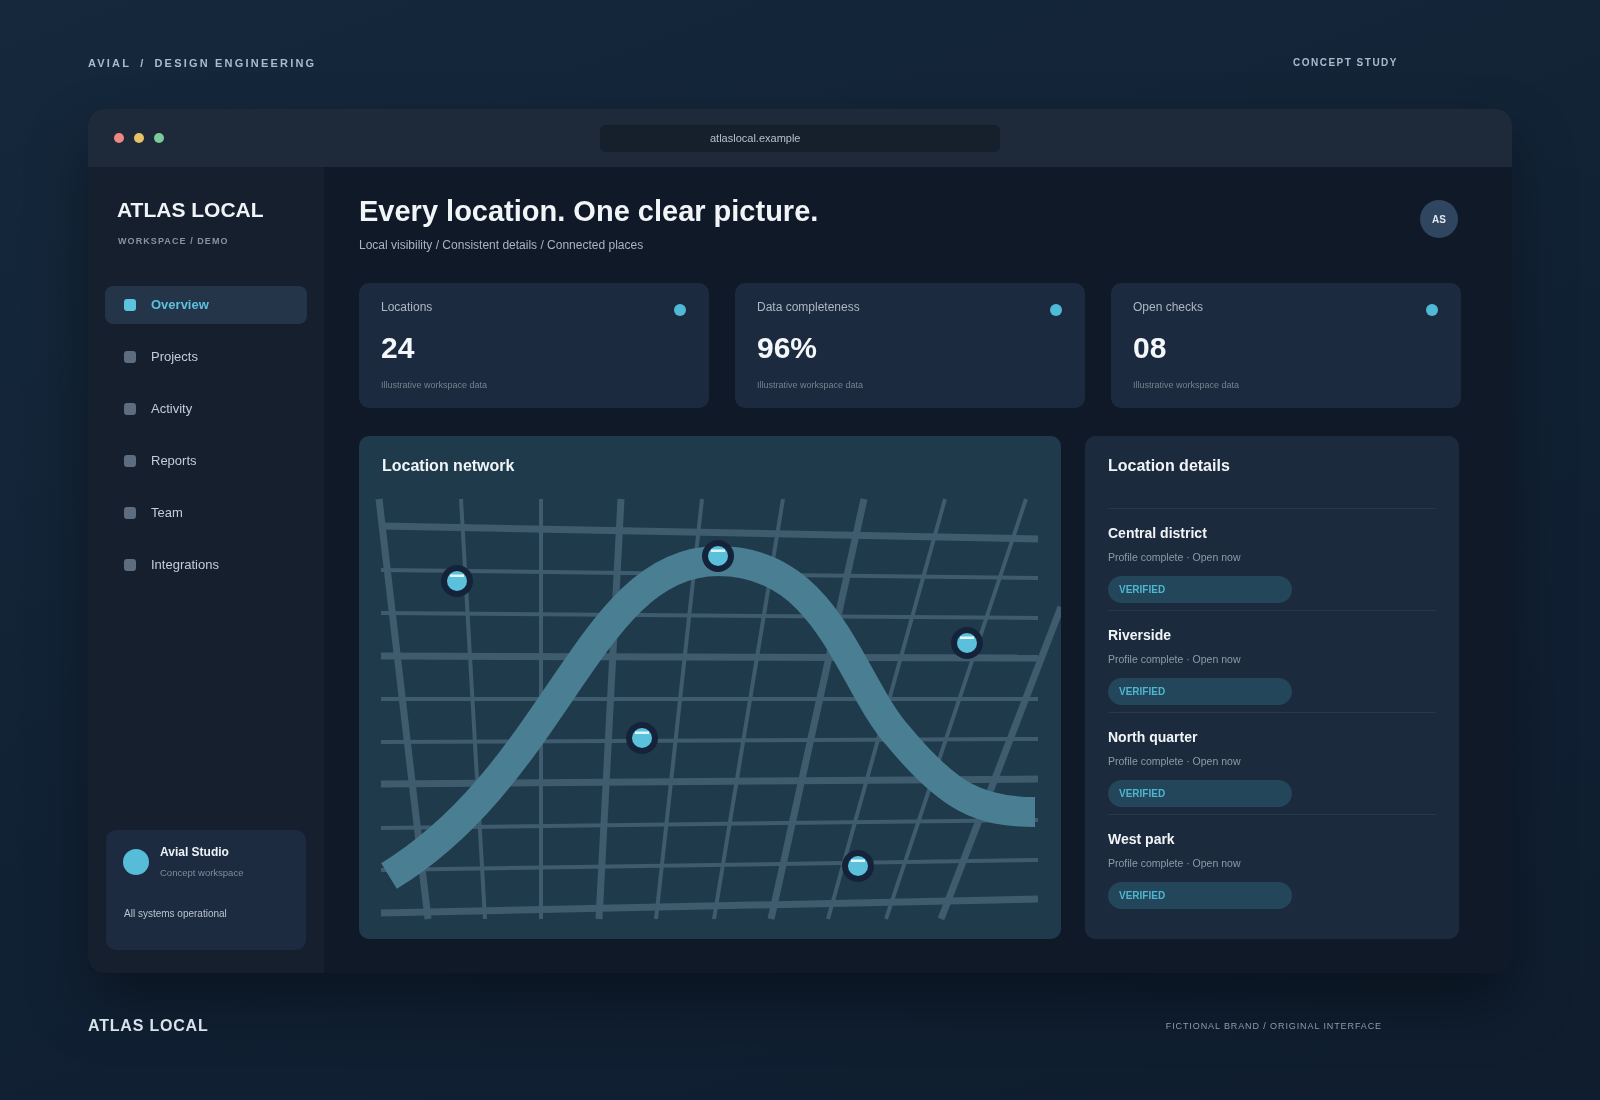  What do you see at coordinates (110, 63) in the screenshot?
I see `brand-label: AVIAL` at bounding box center [110, 63].